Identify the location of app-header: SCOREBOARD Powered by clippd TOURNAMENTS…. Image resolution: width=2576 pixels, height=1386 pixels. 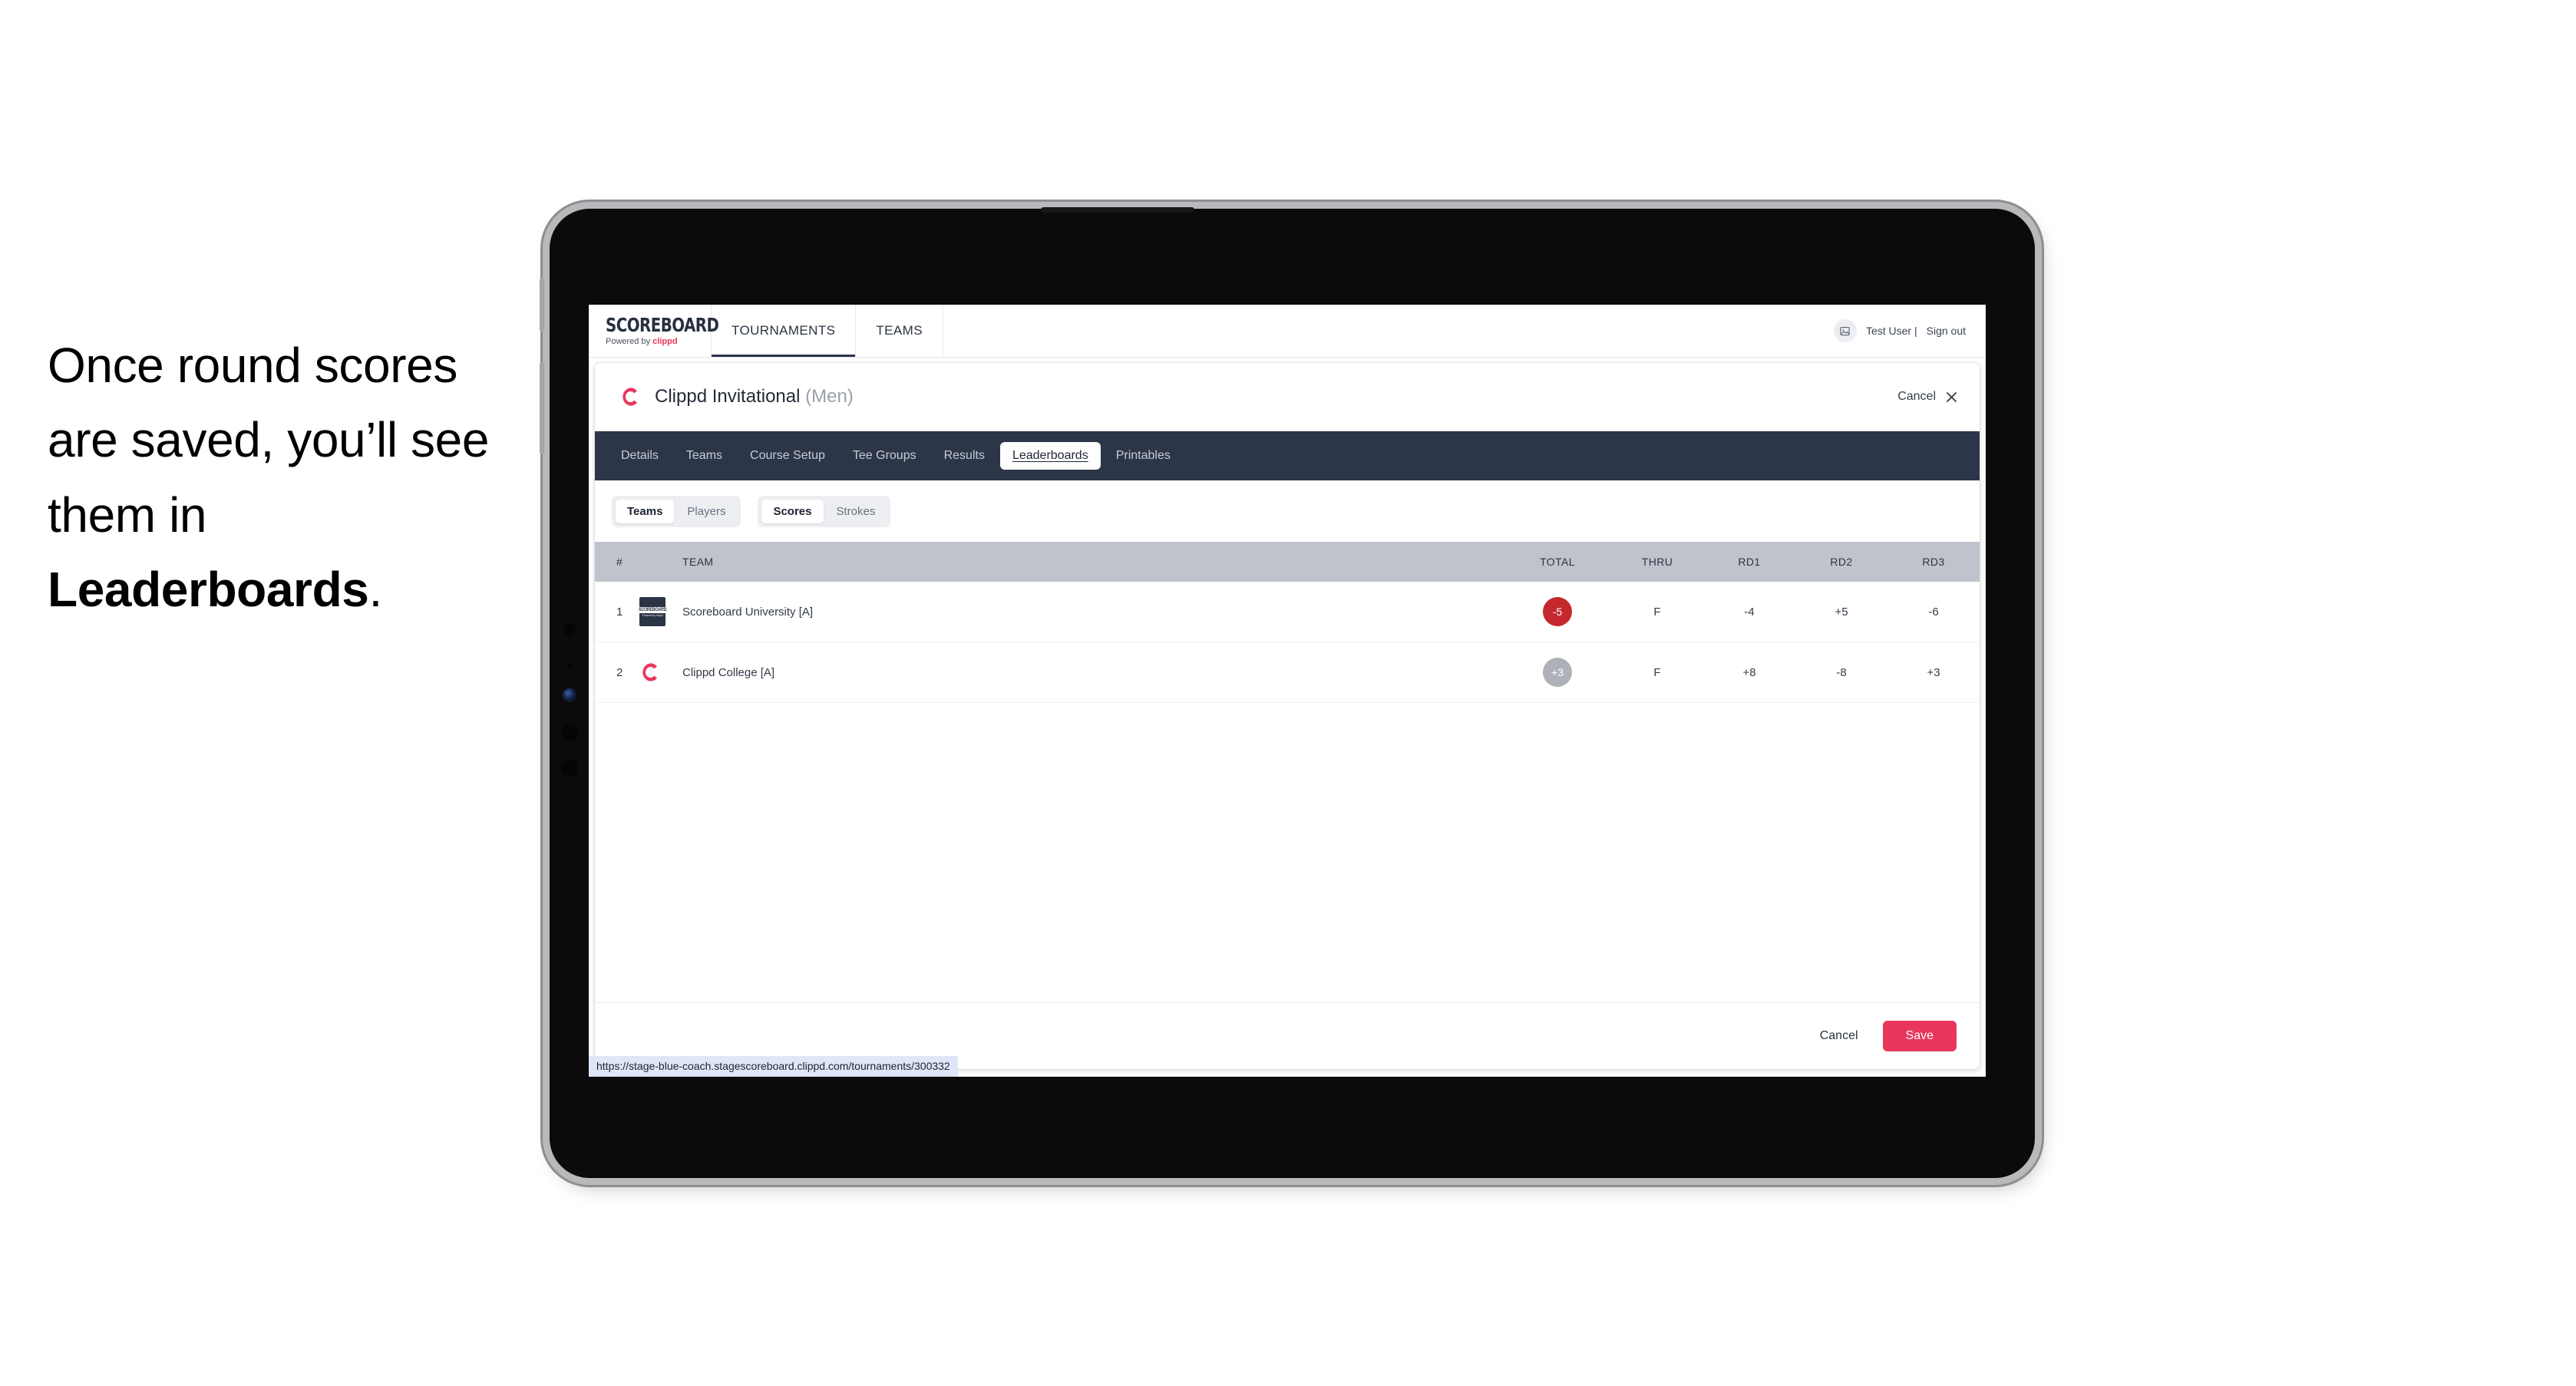
(1287, 331).